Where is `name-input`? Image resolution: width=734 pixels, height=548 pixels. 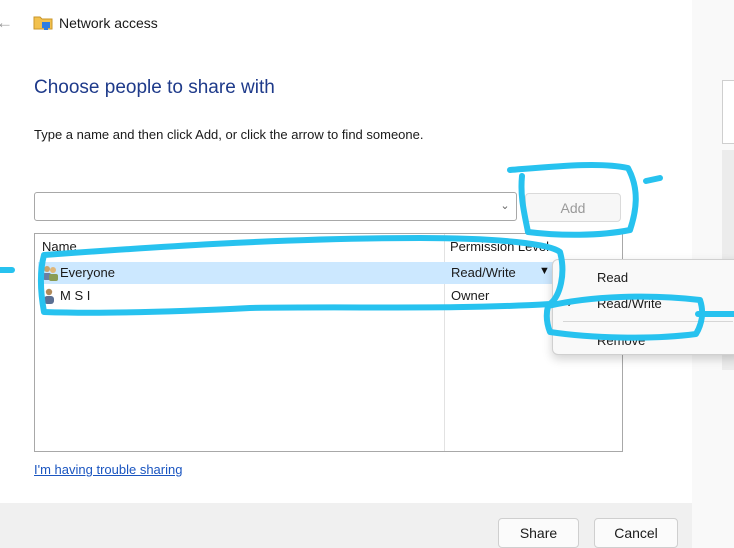 name-input is located at coordinates (268, 207).